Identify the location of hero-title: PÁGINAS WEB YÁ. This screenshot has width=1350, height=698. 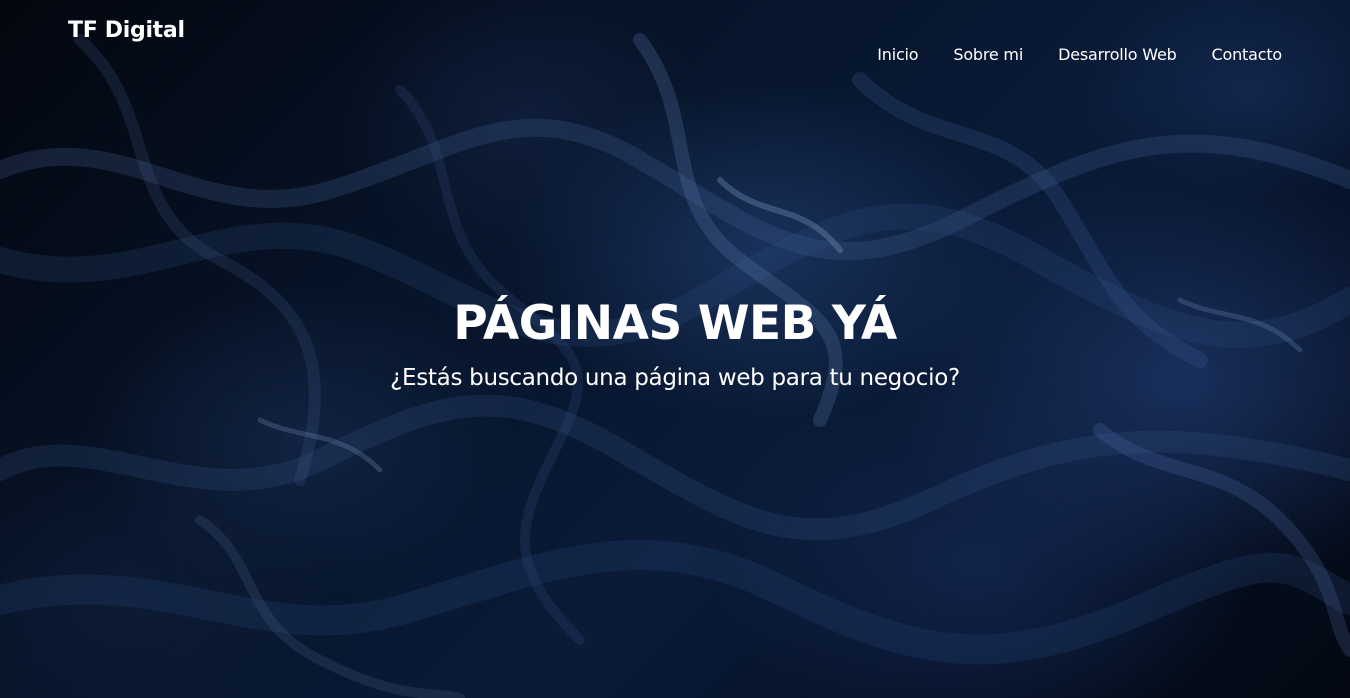
(675, 323).